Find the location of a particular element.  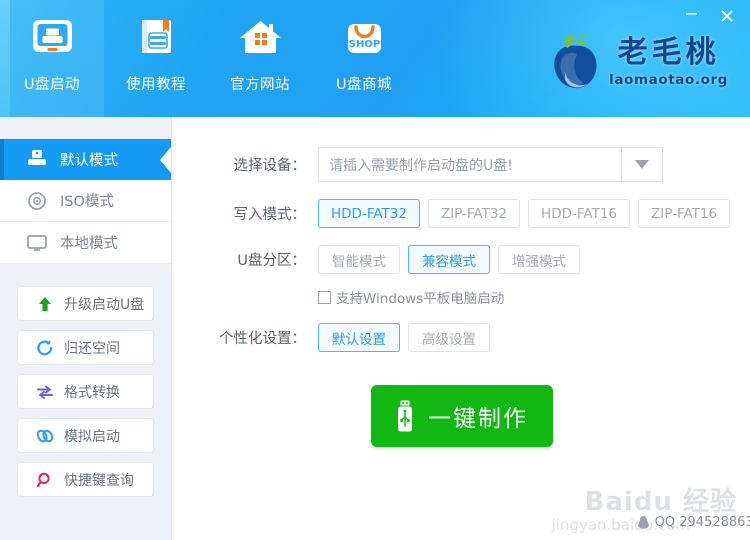

window-controls is located at coordinates (709, 16).